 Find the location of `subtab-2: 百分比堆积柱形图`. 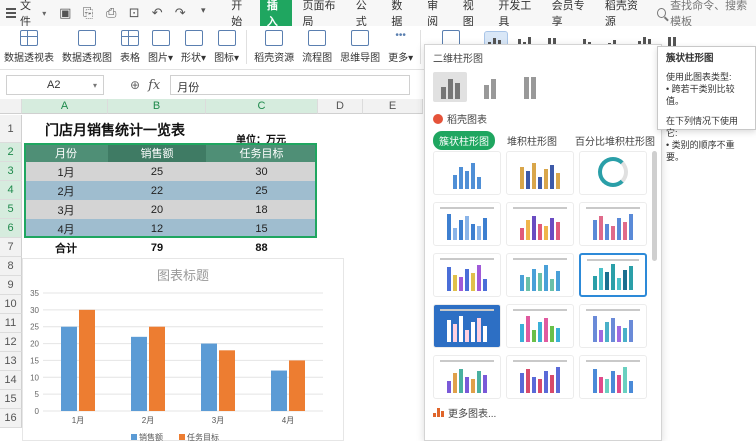

subtab-2: 百分比堆积柱形图 is located at coordinates (615, 140).